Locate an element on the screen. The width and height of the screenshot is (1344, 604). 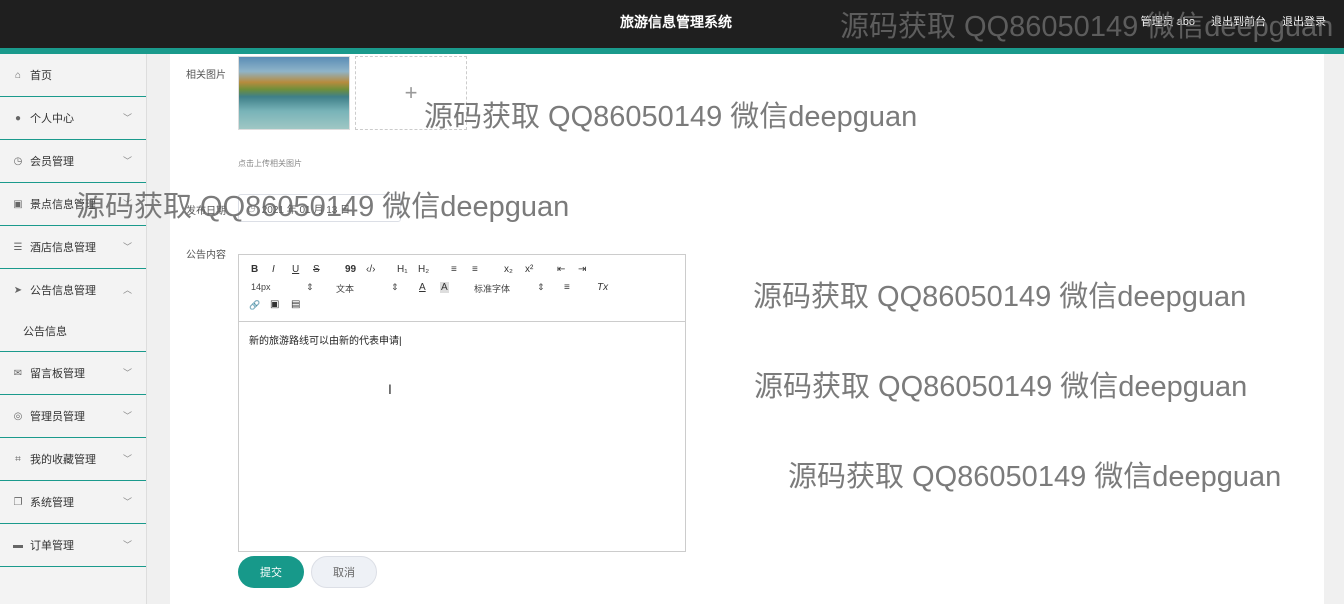
h2-button: H₂ is located at coordinates (423, 269).